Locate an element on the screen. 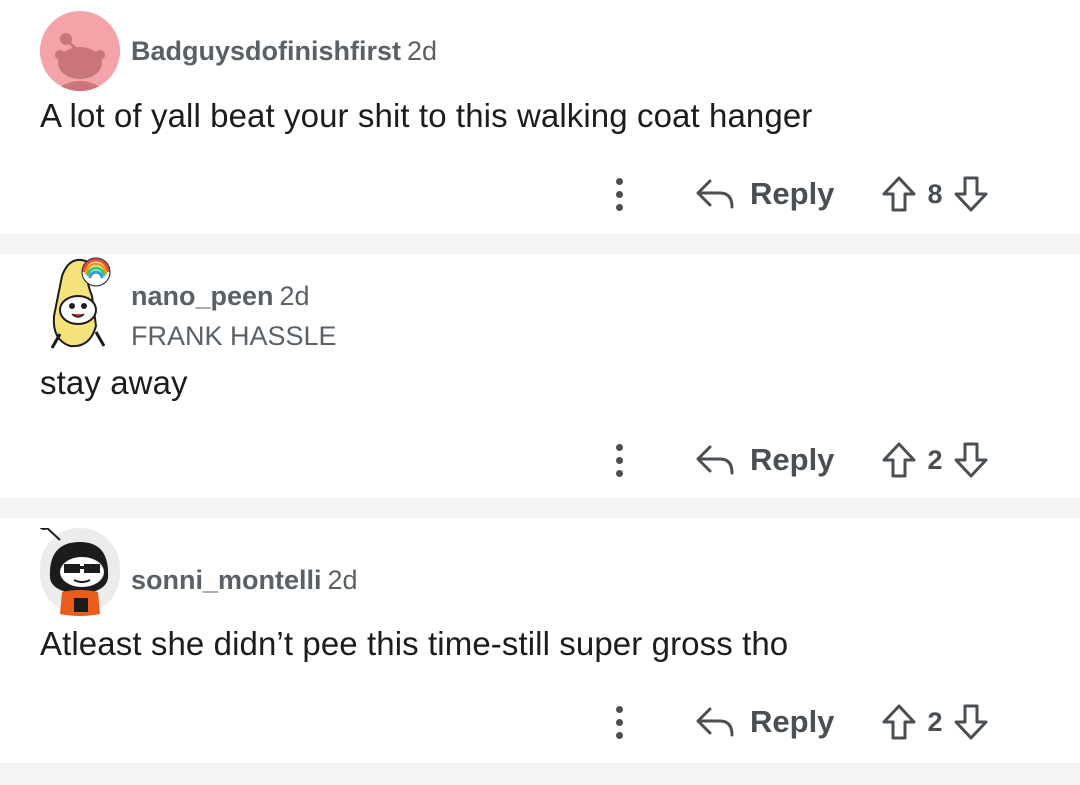  vote-controls: 8 is located at coordinates (935, 194).